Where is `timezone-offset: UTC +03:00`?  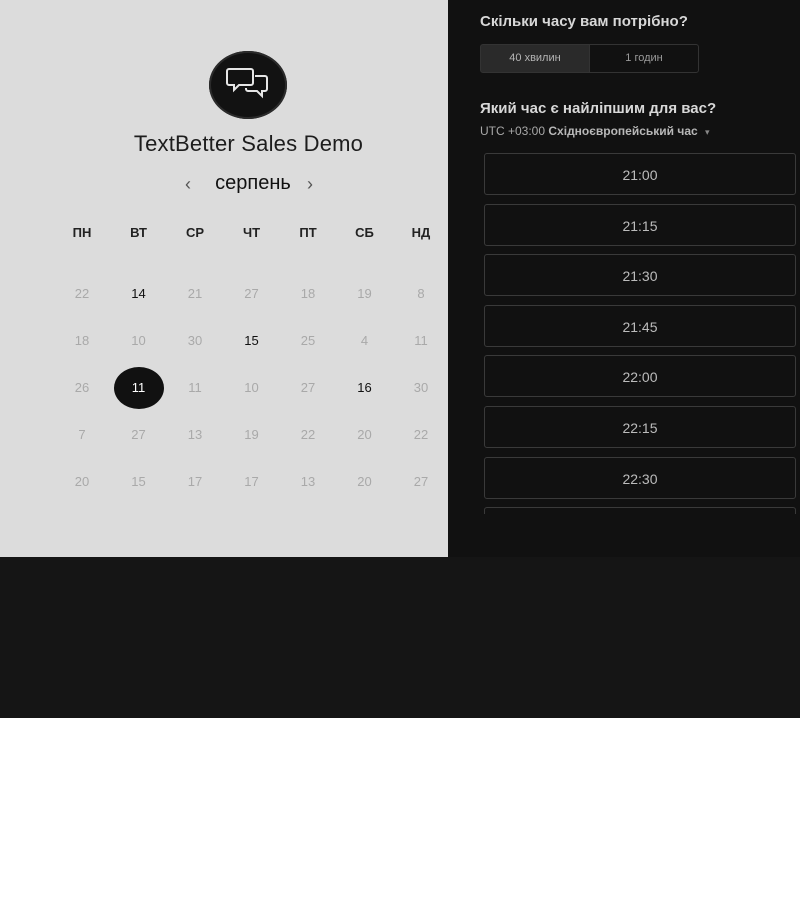 timezone-offset: UTC +03:00 is located at coordinates (513, 131).